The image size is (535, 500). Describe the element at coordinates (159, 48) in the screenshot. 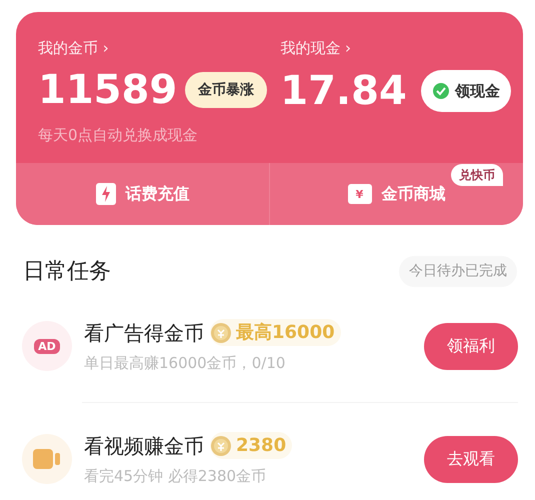

I see `coins-link: 我的金币 ›` at that location.